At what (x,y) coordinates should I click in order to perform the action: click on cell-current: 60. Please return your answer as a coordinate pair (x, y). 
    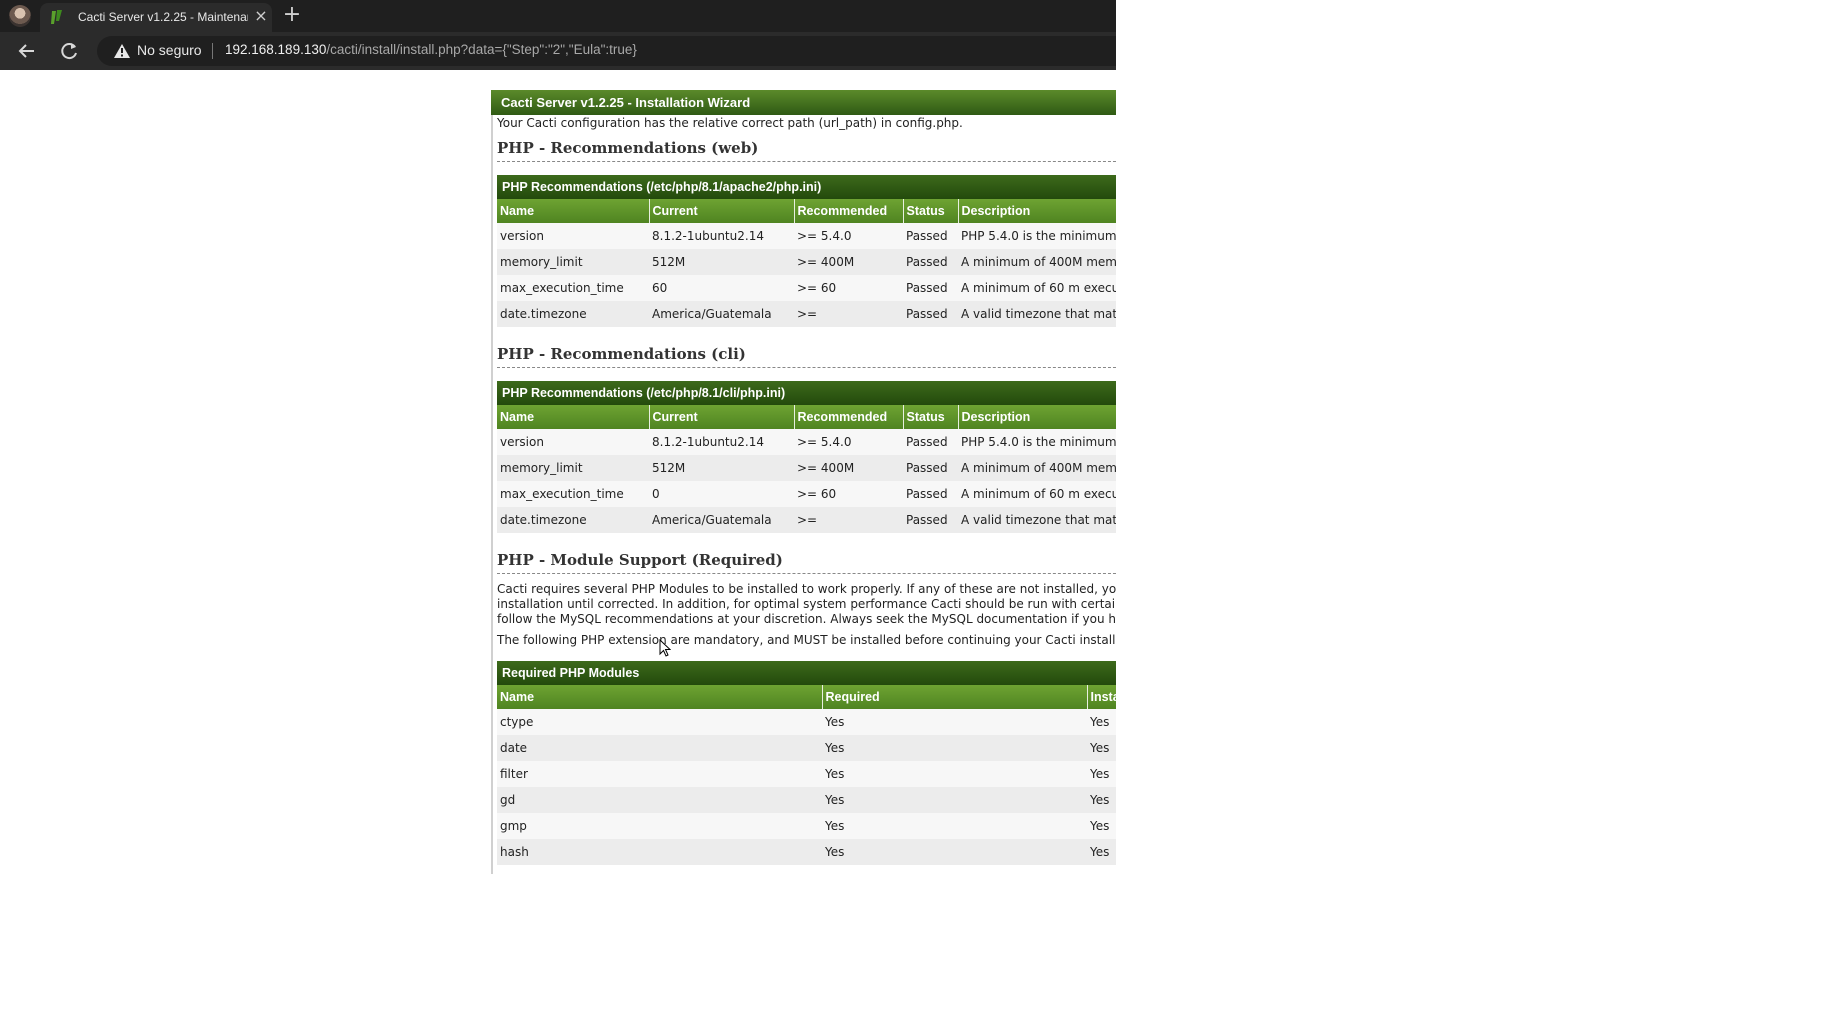
    Looking at the image, I should click on (721, 288).